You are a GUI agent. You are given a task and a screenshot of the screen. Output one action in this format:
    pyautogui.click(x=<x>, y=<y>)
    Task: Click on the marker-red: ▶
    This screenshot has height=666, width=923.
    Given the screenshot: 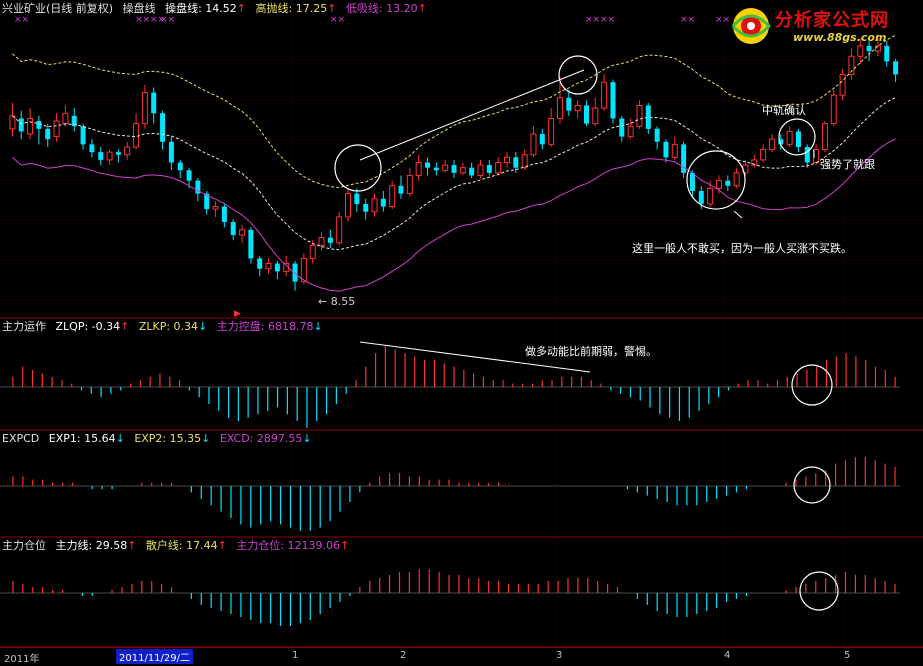 What is the action you would take?
    pyautogui.click(x=237, y=314)
    